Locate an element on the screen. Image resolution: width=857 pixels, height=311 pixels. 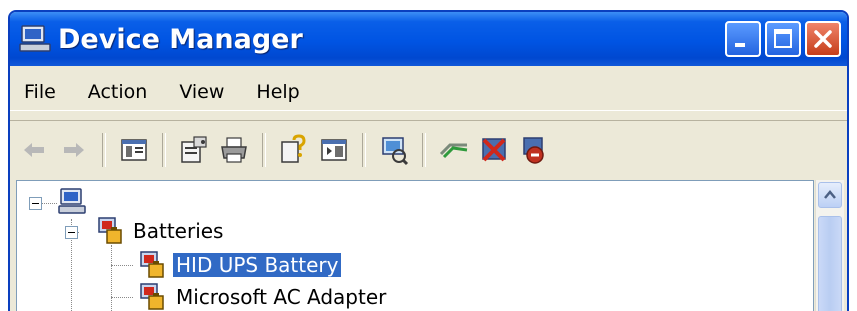
maximize-icon is located at coordinates (783, 38).